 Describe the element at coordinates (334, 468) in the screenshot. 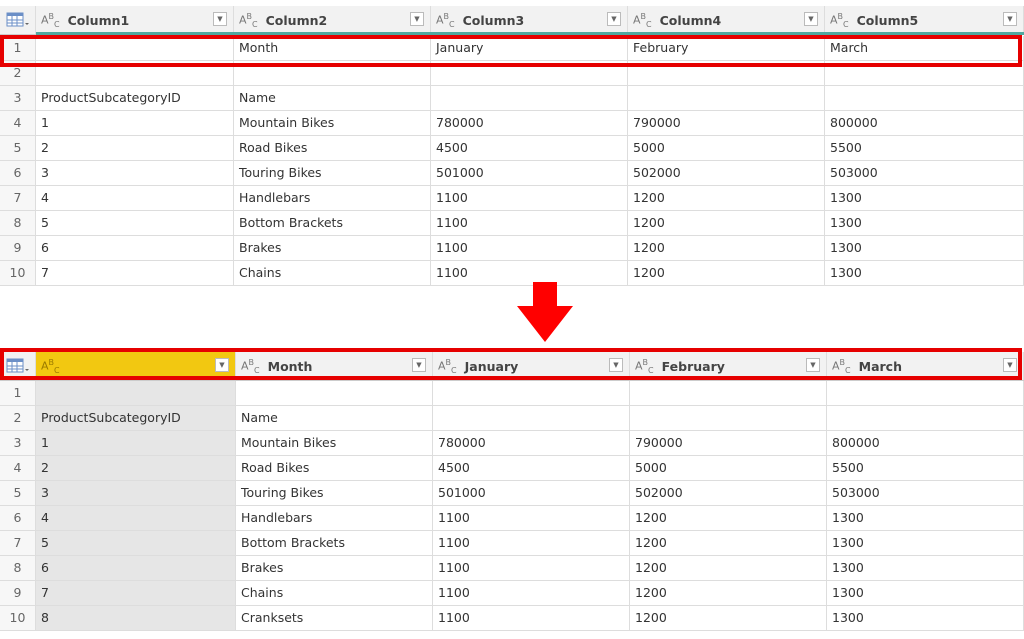

I see `table-cell: Road Bikes` at that location.